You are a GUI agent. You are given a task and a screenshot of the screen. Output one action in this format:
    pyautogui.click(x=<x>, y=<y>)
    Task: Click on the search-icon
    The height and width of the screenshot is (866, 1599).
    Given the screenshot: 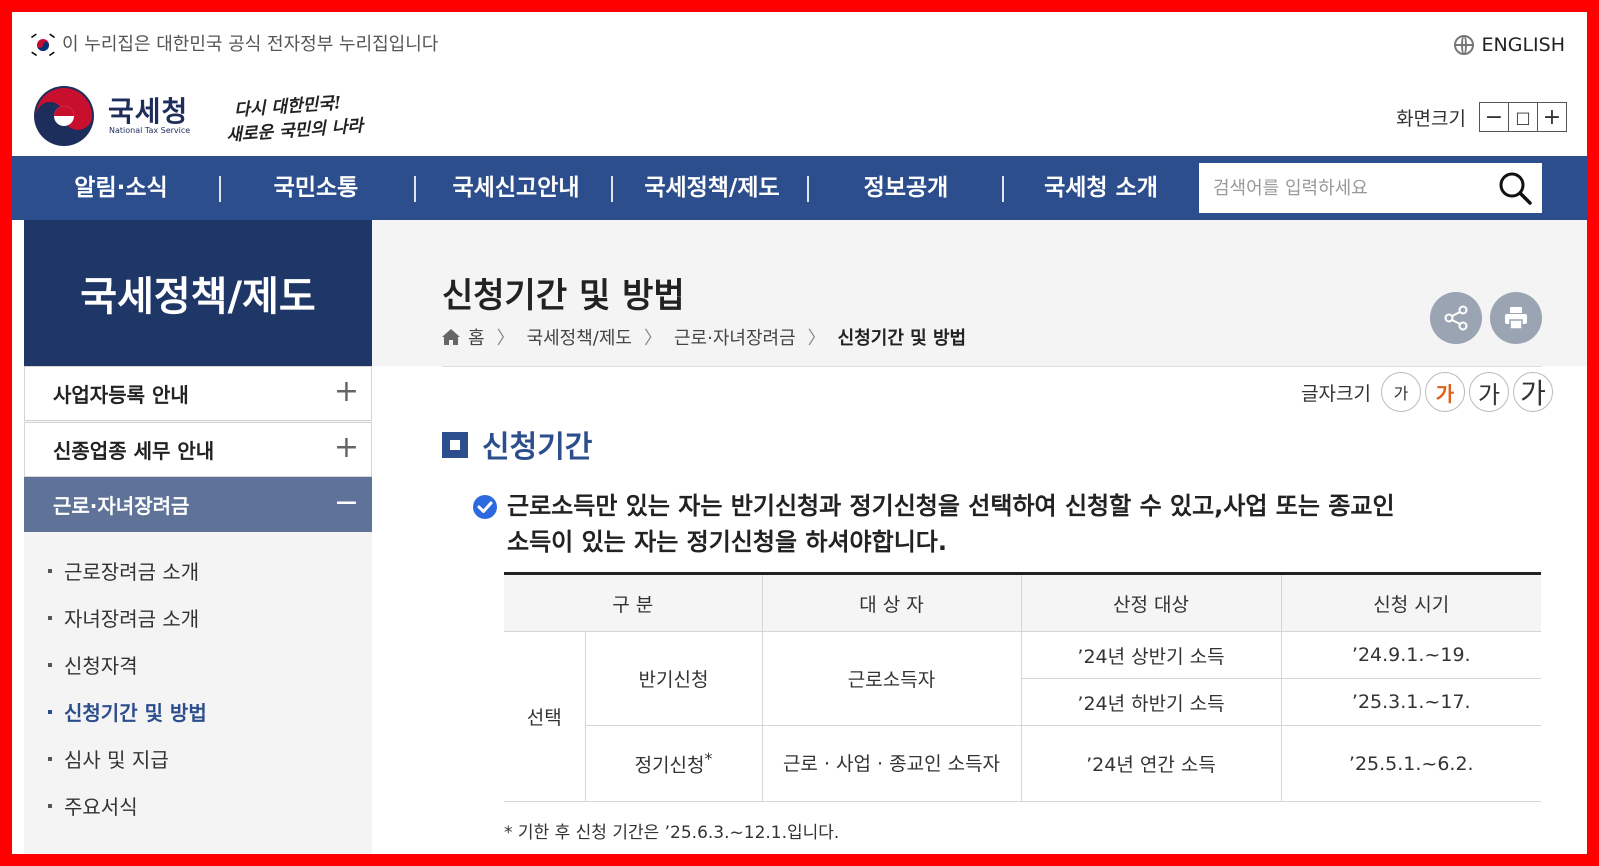 What is the action you would take?
    pyautogui.click(x=1515, y=188)
    